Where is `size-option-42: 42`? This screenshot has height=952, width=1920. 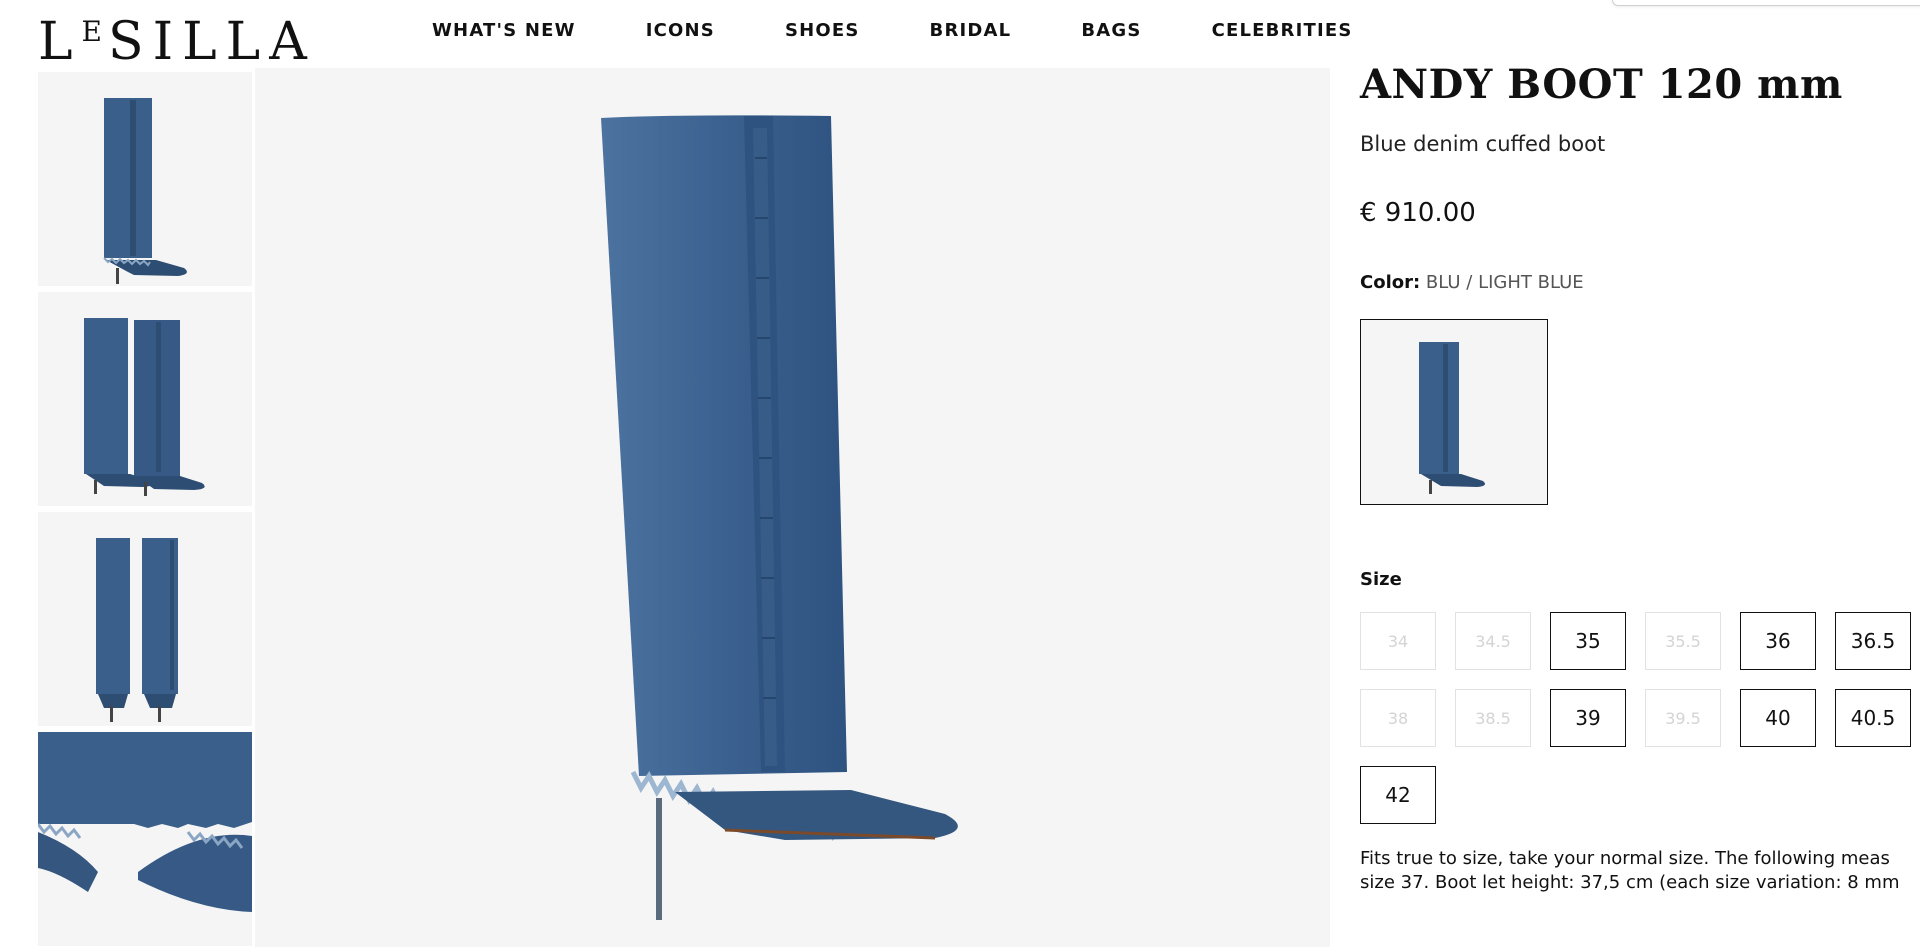 size-option-42: 42 is located at coordinates (1398, 795).